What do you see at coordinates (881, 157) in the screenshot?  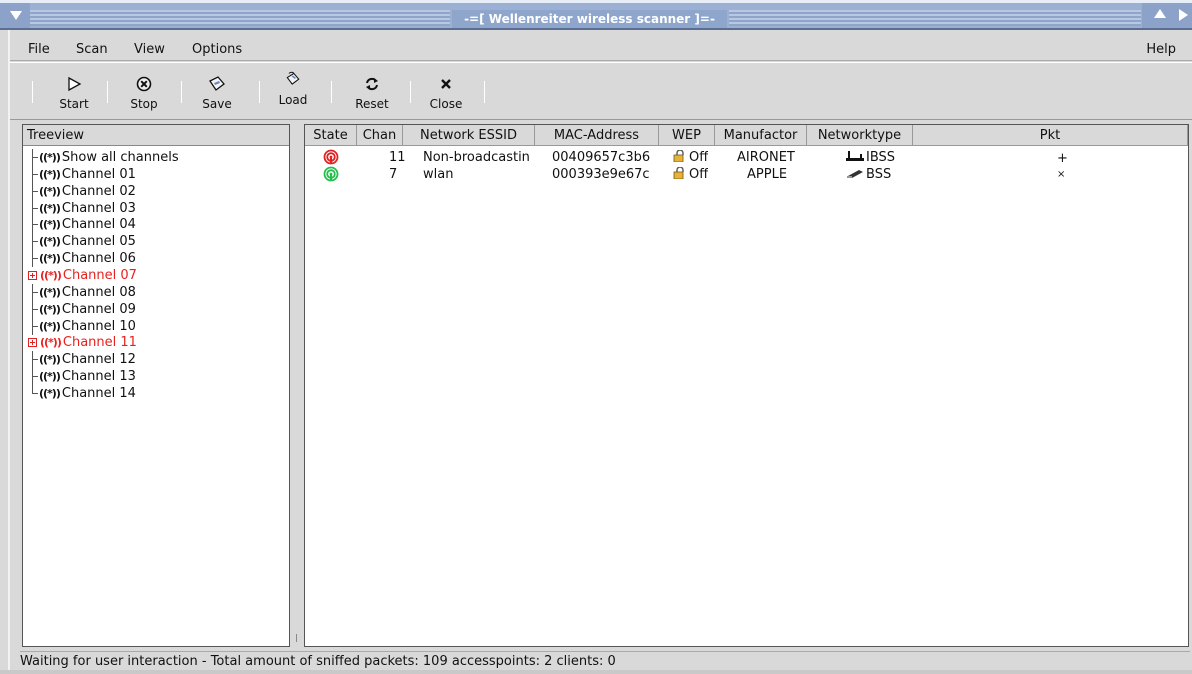 I see `networktype-label: IBSS` at bounding box center [881, 157].